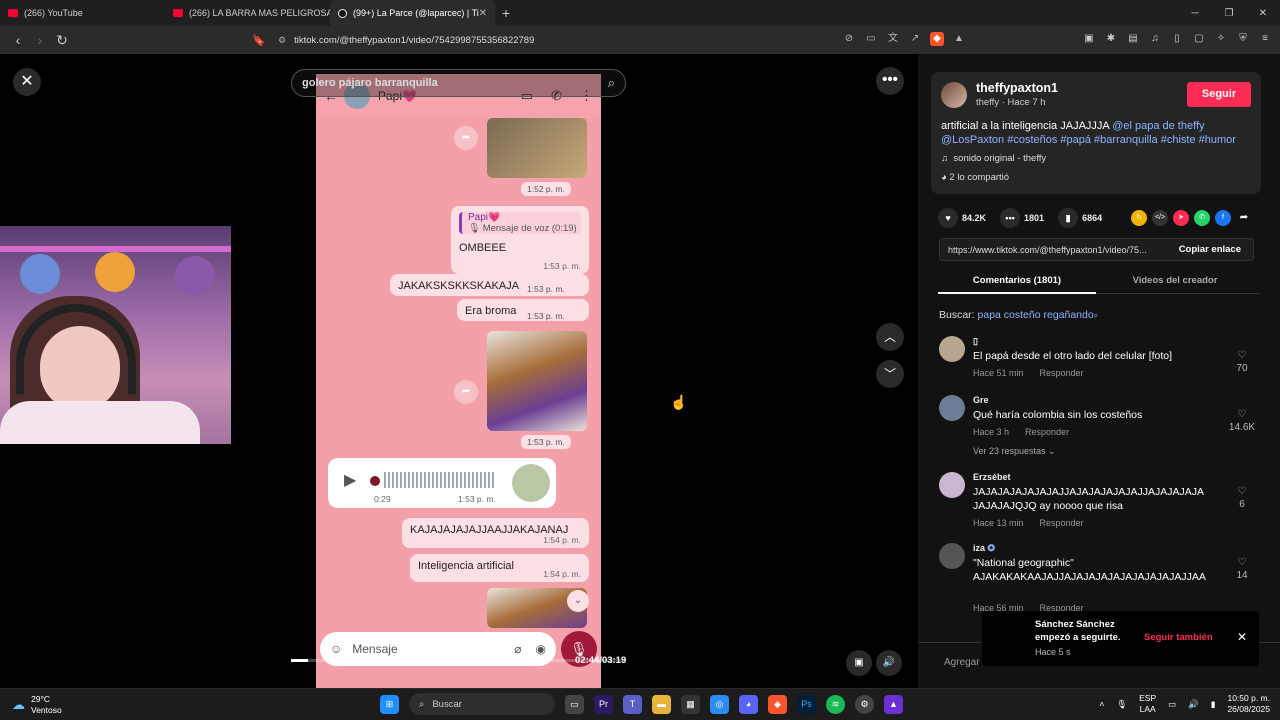  Describe the element at coordinates (1242, 498) in the screenshot. I see `comment-like-button: ♡ 6` at that location.